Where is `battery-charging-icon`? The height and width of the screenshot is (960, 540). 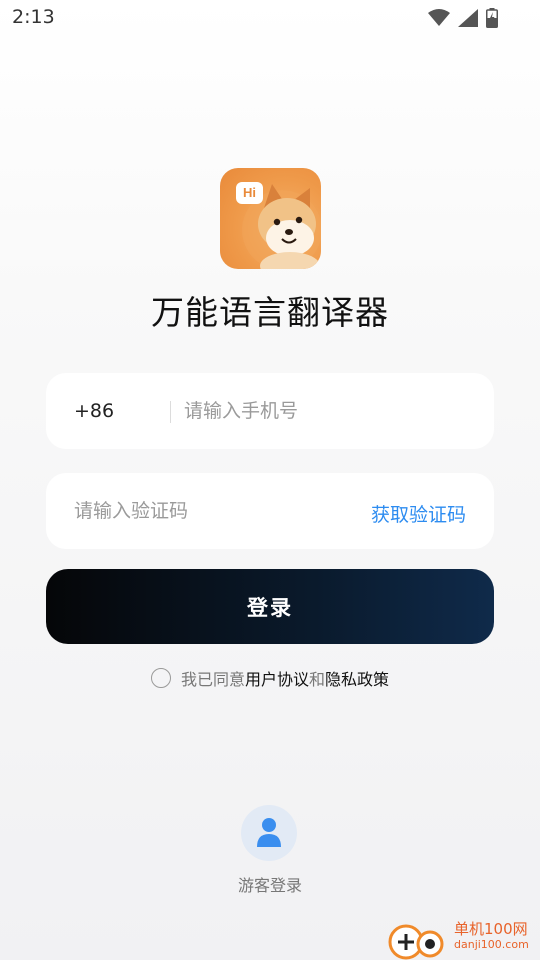 battery-charging-icon is located at coordinates (492, 20).